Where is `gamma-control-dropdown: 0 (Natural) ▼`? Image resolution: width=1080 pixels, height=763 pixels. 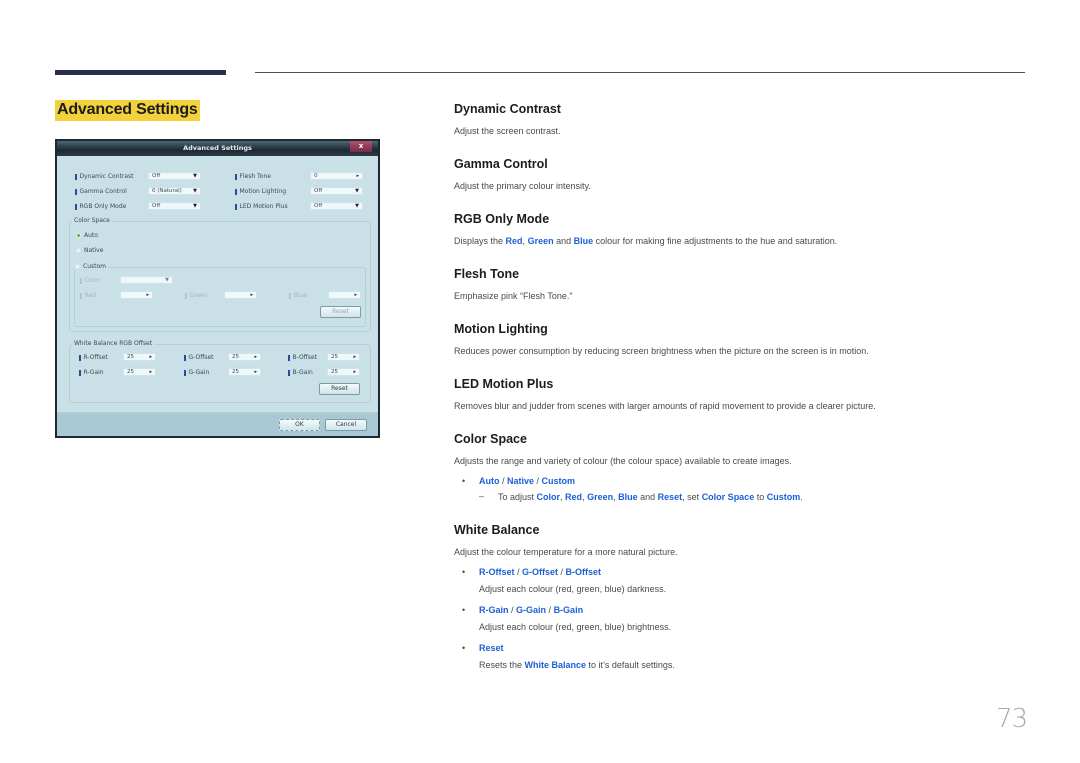
gamma-control-dropdown: 0 (Natural) ▼ is located at coordinates (174, 191).